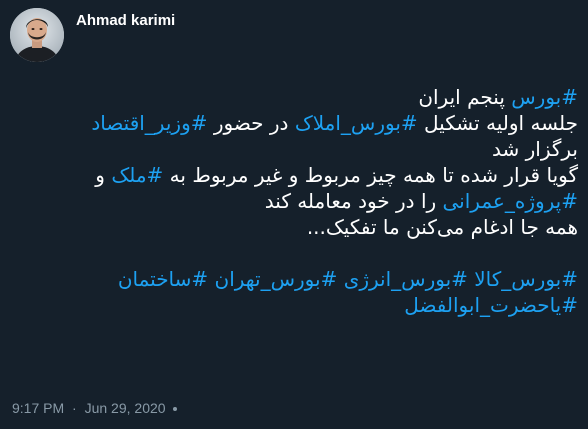 Image resolution: width=588 pixels, height=429 pixels. Describe the element at coordinates (149, 123) in the screenshot. I see `hashtag-link: #وزیر_اقتصاد` at that location.